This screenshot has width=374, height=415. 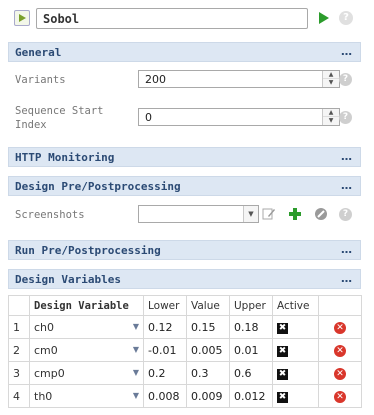 I want to click on variable-name: ch0, so click(x=44, y=327).